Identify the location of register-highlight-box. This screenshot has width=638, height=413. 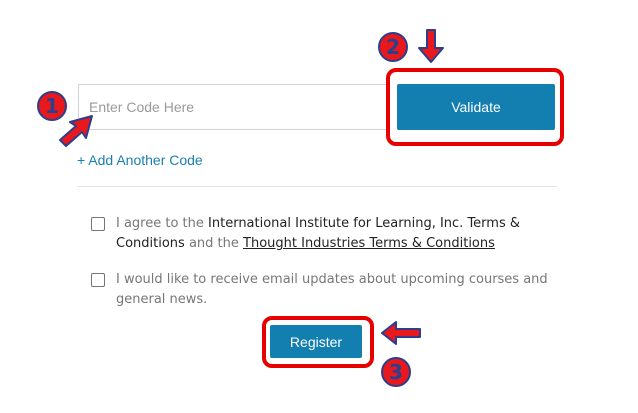
(318, 342).